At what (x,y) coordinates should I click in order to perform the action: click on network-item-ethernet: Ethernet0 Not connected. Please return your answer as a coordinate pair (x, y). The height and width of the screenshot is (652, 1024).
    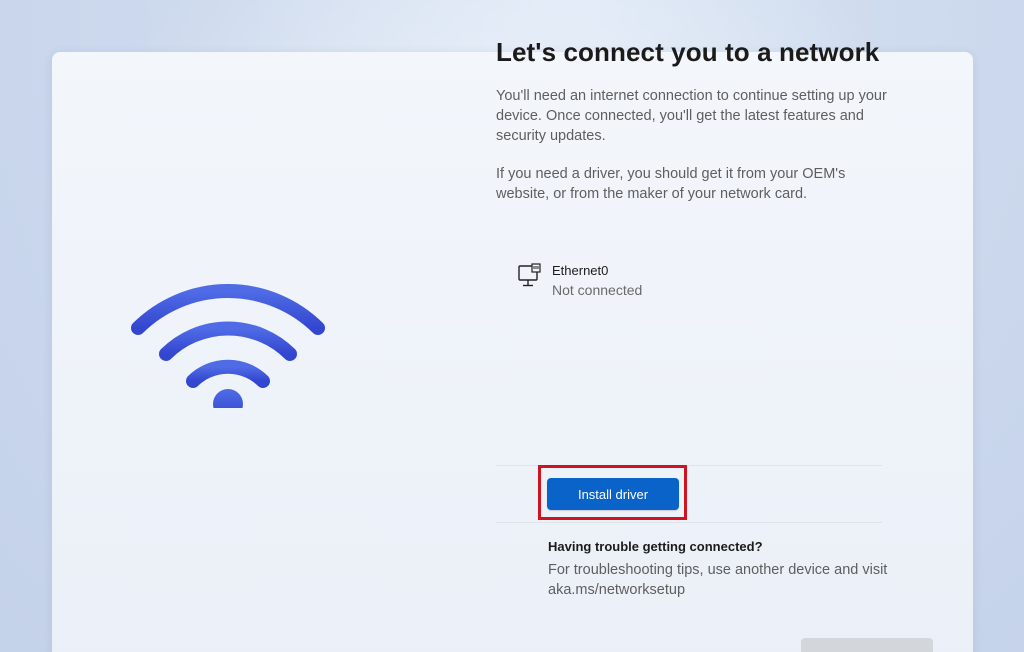
    Looking at the image, I should click on (579, 281).